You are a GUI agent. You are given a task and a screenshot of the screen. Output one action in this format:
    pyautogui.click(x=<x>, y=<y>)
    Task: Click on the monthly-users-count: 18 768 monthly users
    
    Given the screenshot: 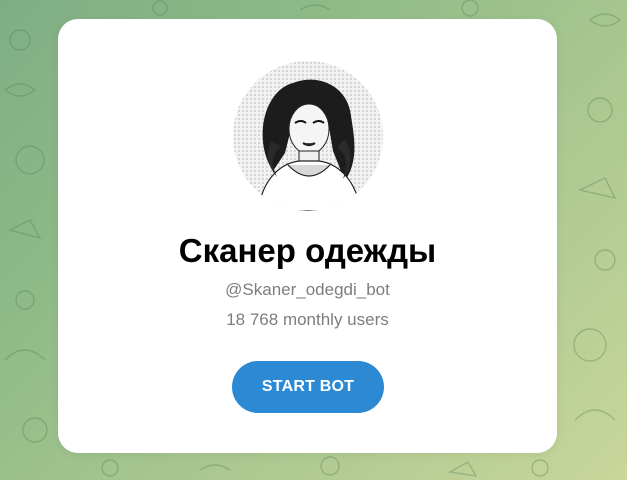 What is the action you would take?
    pyautogui.click(x=307, y=319)
    